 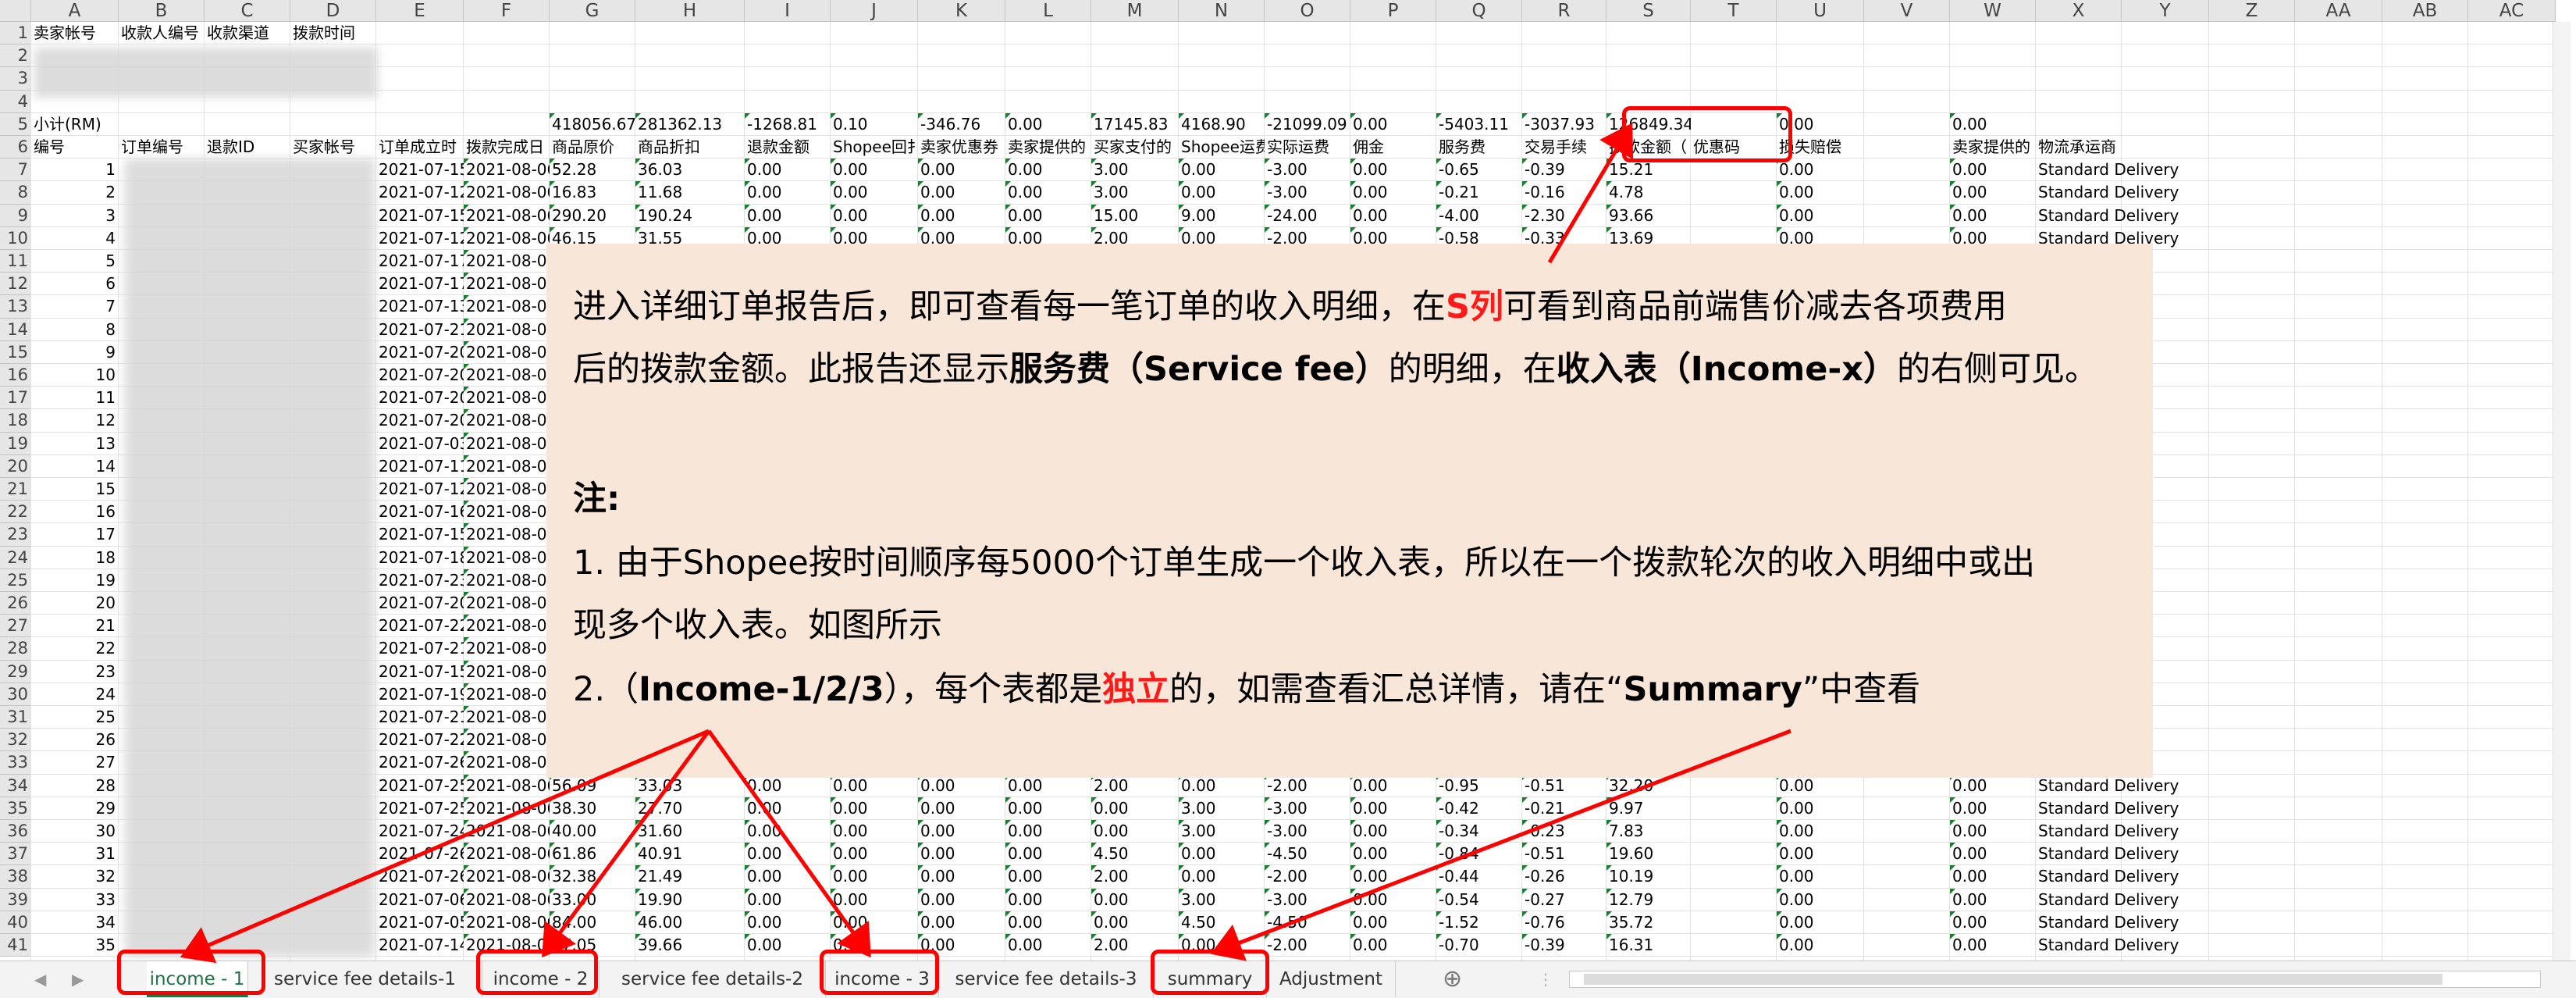 What do you see at coordinates (65, 32) in the screenshot?
I see `row1-header: 卖家帐号` at bounding box center [65, 32].